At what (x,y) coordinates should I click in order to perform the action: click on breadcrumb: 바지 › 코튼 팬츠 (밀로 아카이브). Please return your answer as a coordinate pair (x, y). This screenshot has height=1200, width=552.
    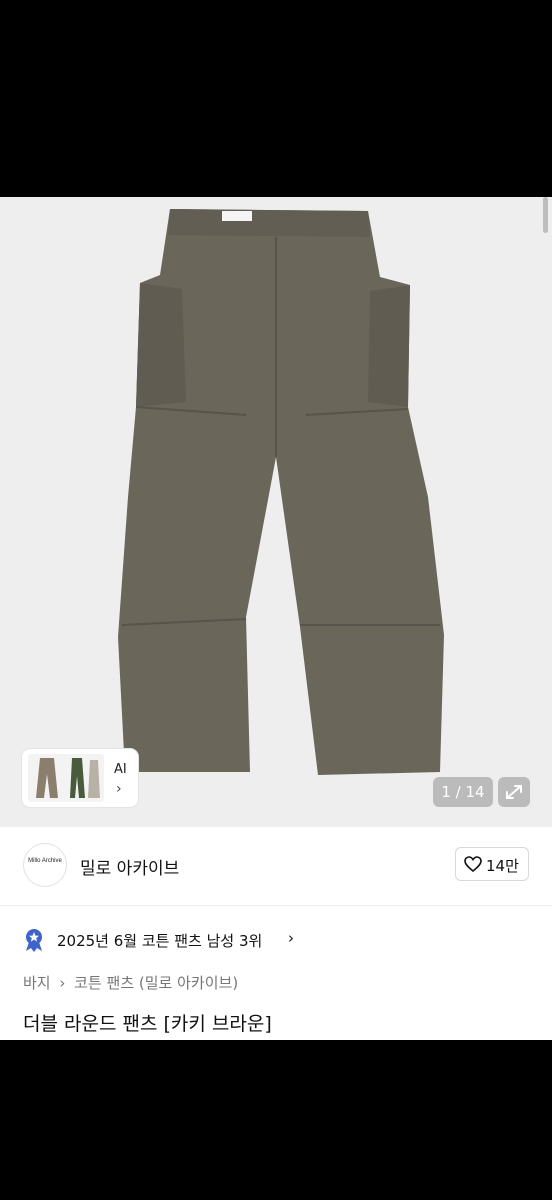
    Looking at the image, I should click on (132, 982).